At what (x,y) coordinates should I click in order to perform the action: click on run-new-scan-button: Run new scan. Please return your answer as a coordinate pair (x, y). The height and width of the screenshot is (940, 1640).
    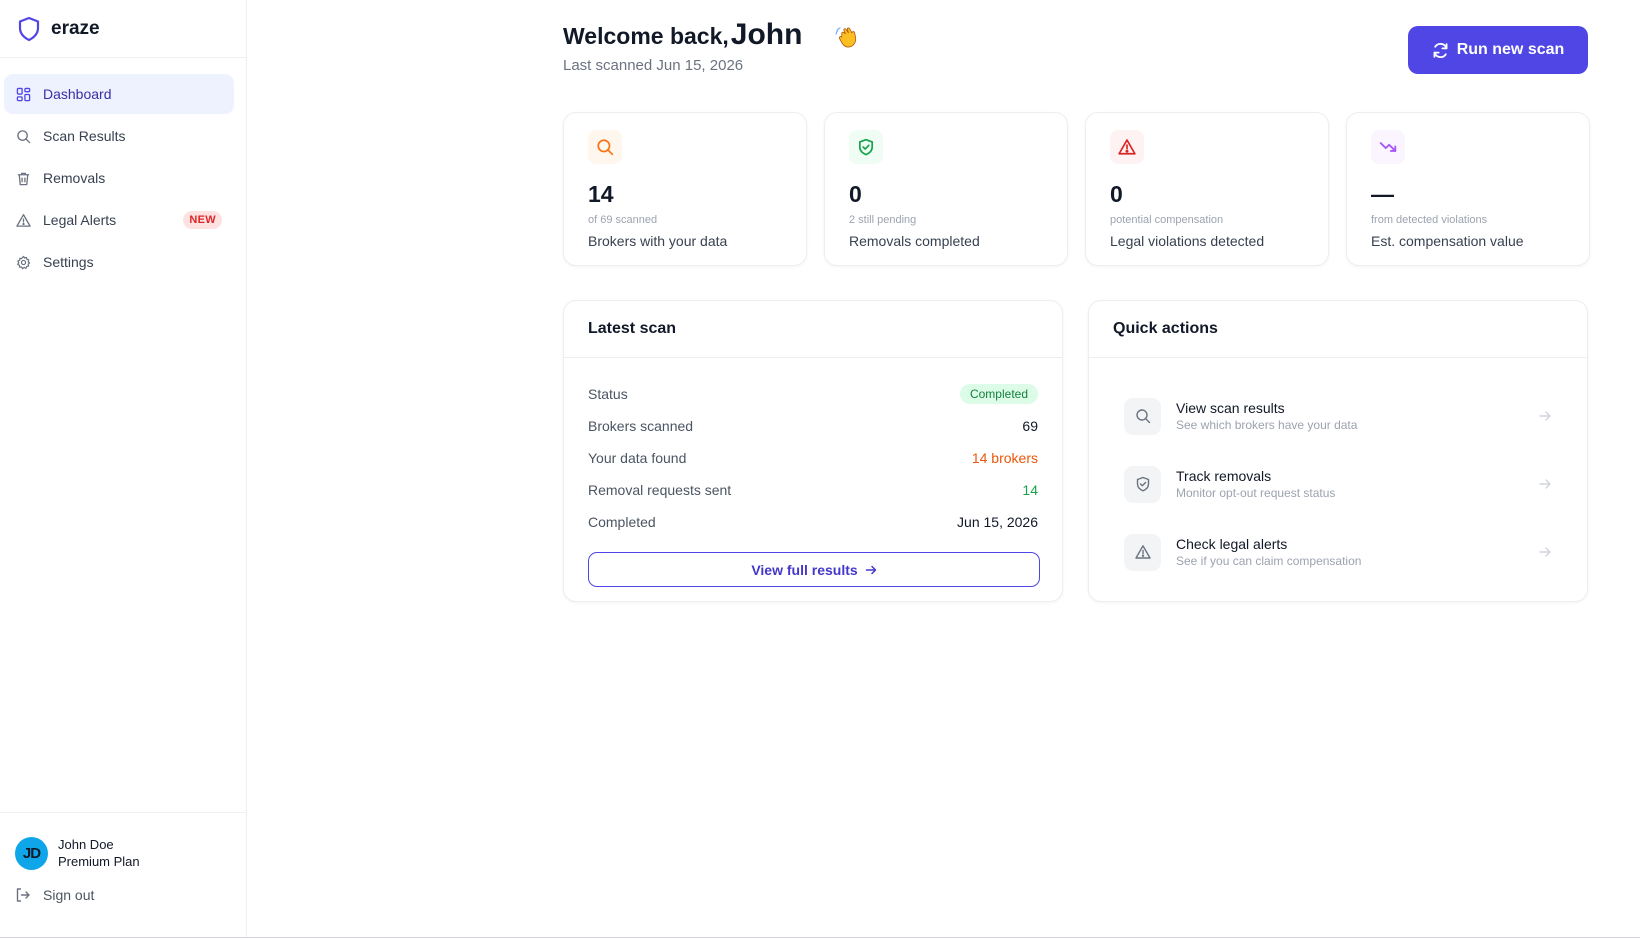
    Looking at the image, I should click on (1498, 50).